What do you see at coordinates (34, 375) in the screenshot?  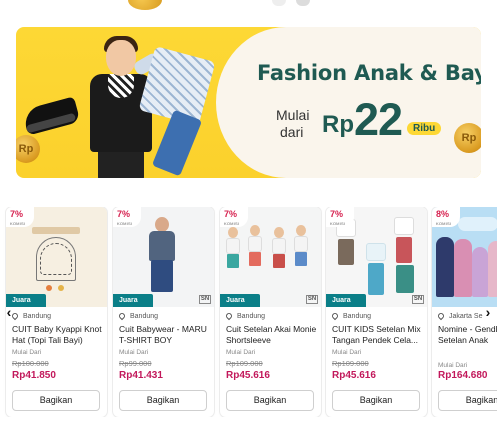 I see `product-price: Rp41.850` at bounding box center [34, 375].